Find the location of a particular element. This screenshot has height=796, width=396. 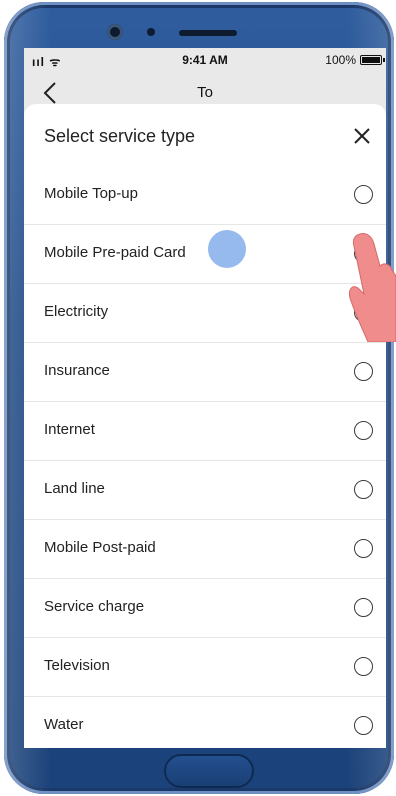

sheet-header: Select service type is located at coordinates (205, 135).